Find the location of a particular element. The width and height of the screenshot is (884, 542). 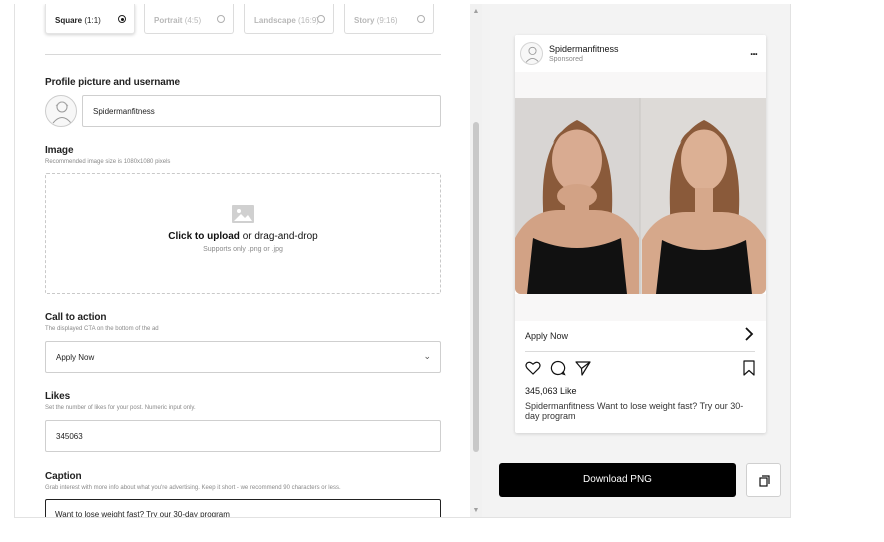

ratio-dimension: (4:5) is located at coordinates (193, 20).